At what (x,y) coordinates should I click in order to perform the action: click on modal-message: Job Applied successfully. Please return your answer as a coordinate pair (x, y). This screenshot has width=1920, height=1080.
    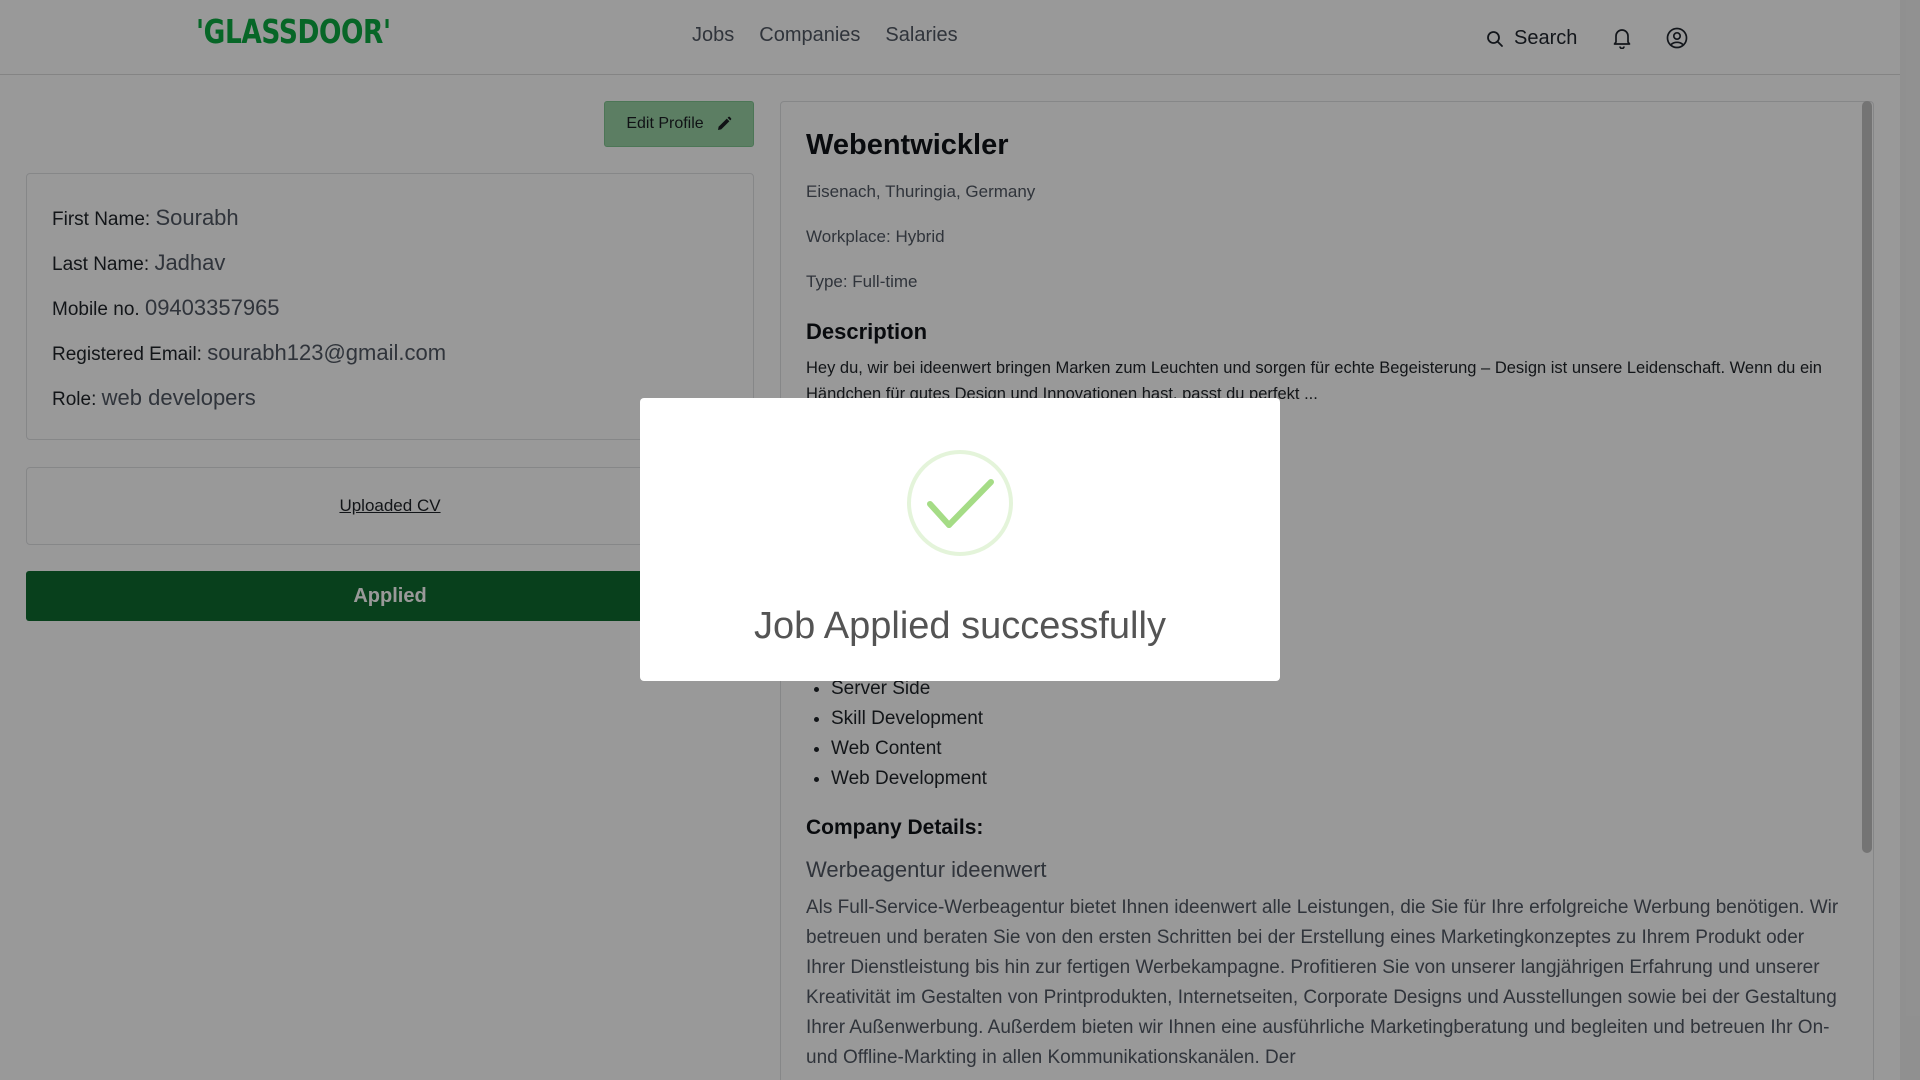
    Looking at the image, I should click on (960, 626).